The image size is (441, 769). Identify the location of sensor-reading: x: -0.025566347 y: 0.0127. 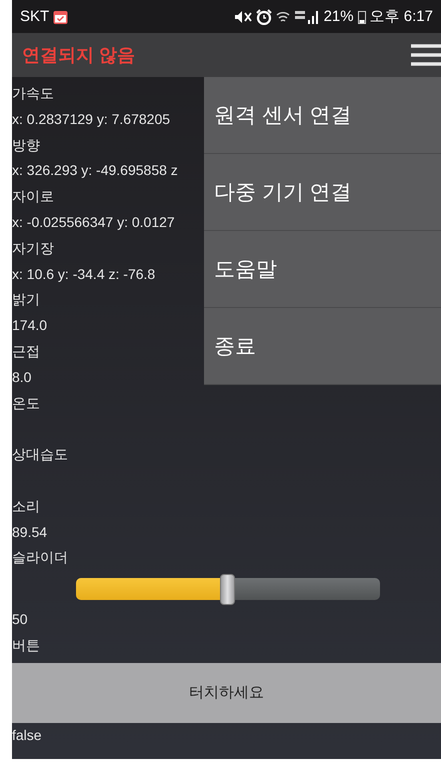
(93, 222).